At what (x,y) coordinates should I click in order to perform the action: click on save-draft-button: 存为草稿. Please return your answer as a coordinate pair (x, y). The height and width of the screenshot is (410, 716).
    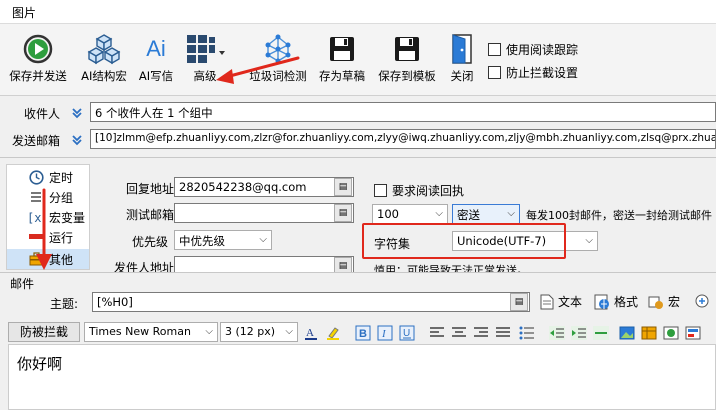
    Looking at the image, I should click on (342, 63).